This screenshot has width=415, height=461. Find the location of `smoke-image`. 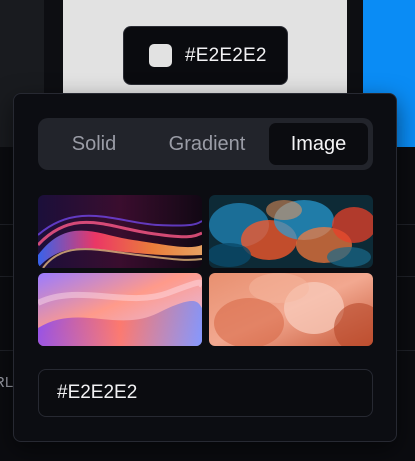

smoke-image is located at coordinates (291, 231).